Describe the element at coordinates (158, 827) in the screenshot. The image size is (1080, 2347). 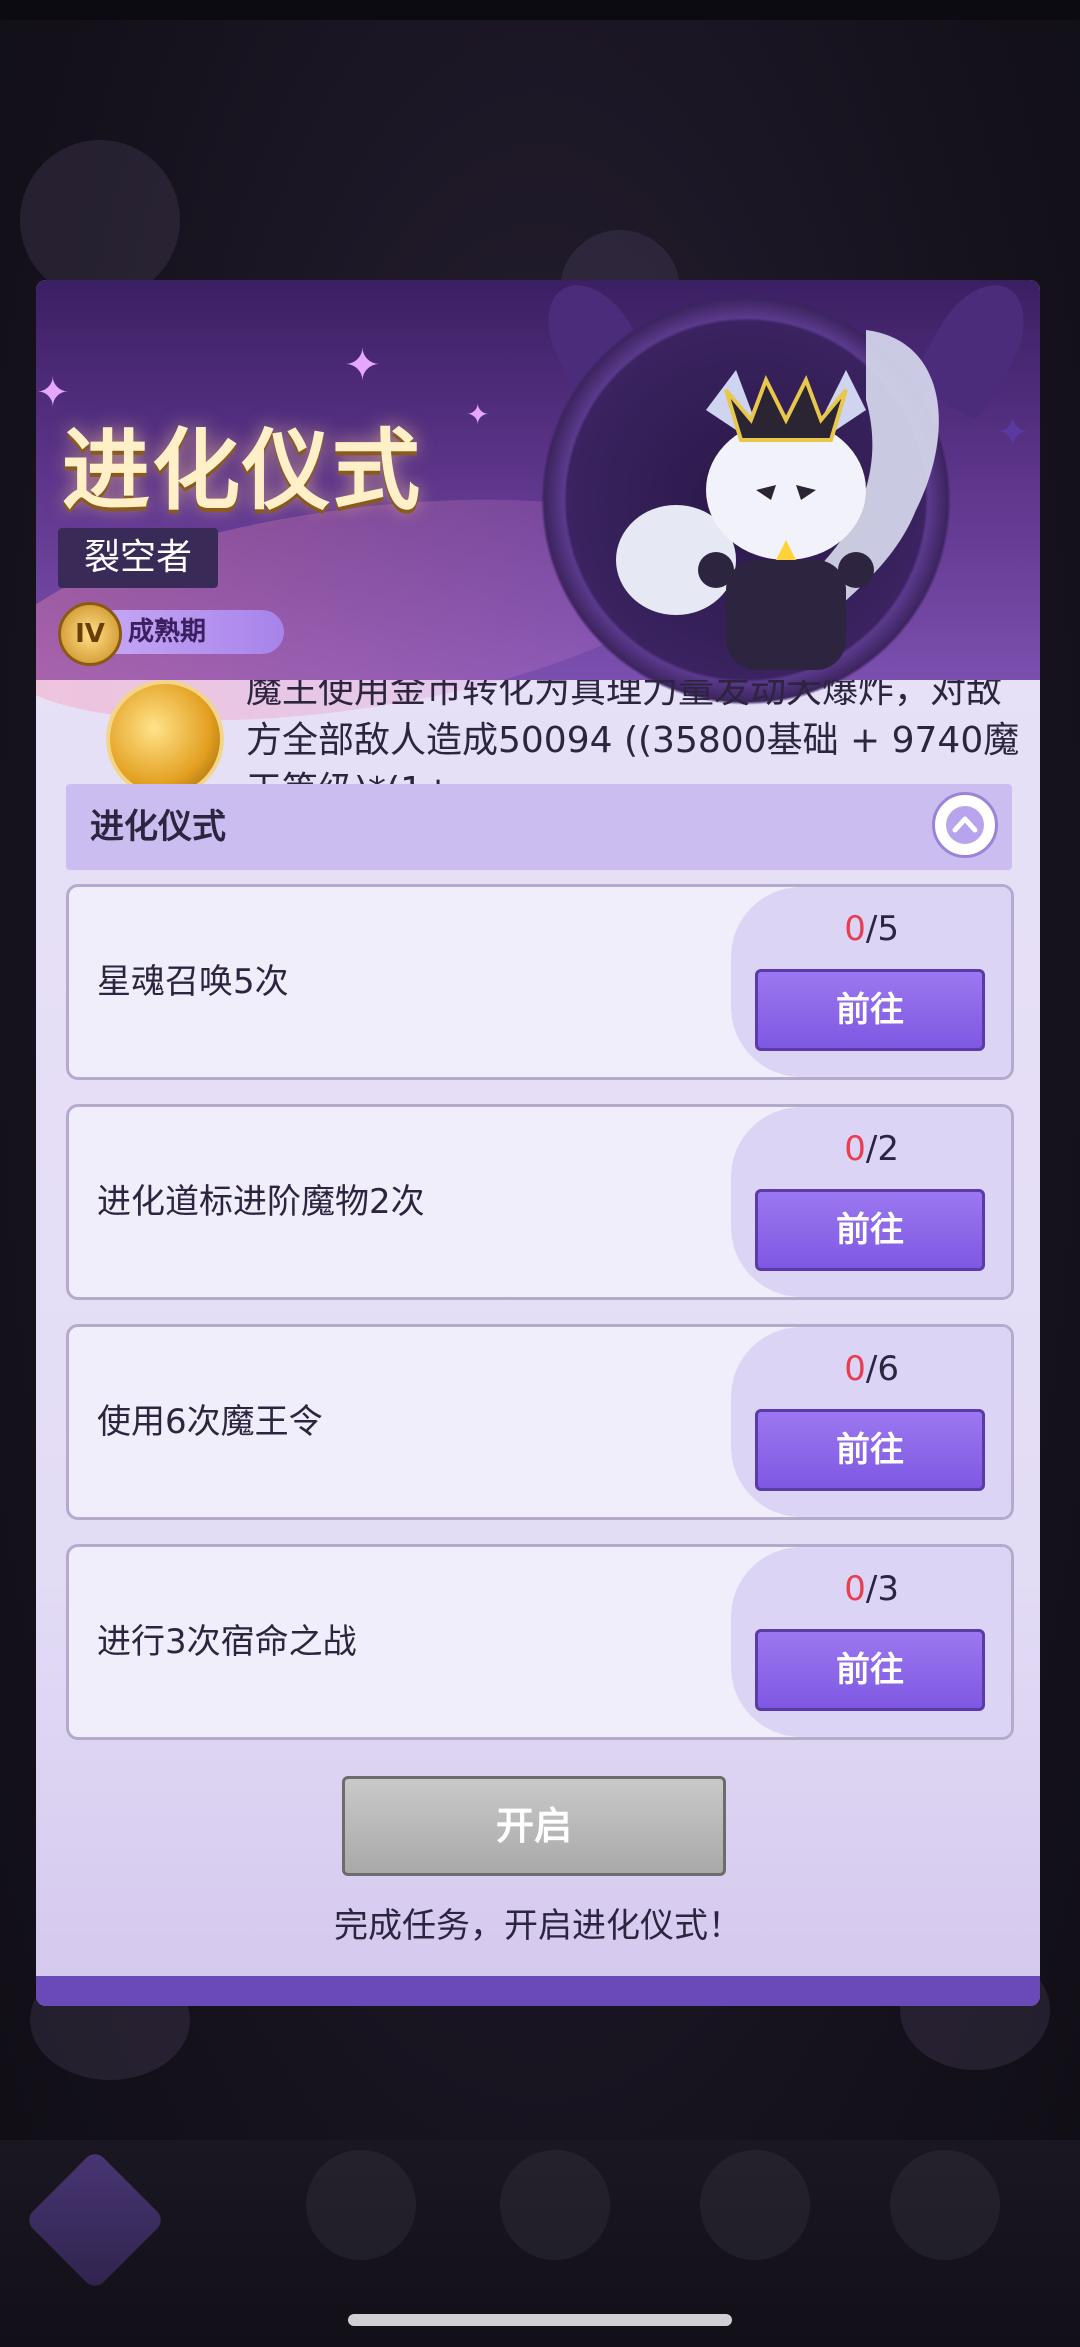
I see `section-title: 进化仪式` at that location.